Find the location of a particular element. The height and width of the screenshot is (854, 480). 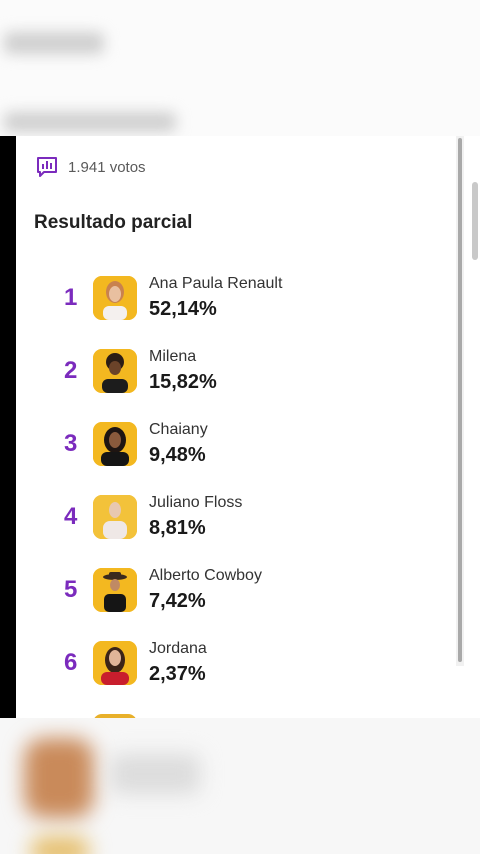

candidate-percent: 52,14% is located at coordinates (183, 309).